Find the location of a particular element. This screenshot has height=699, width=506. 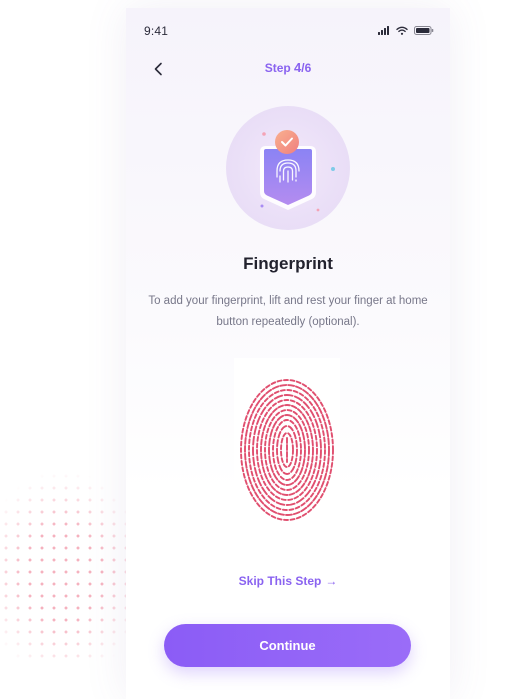

fingerprint-icon is located at coordinates (287, 450).